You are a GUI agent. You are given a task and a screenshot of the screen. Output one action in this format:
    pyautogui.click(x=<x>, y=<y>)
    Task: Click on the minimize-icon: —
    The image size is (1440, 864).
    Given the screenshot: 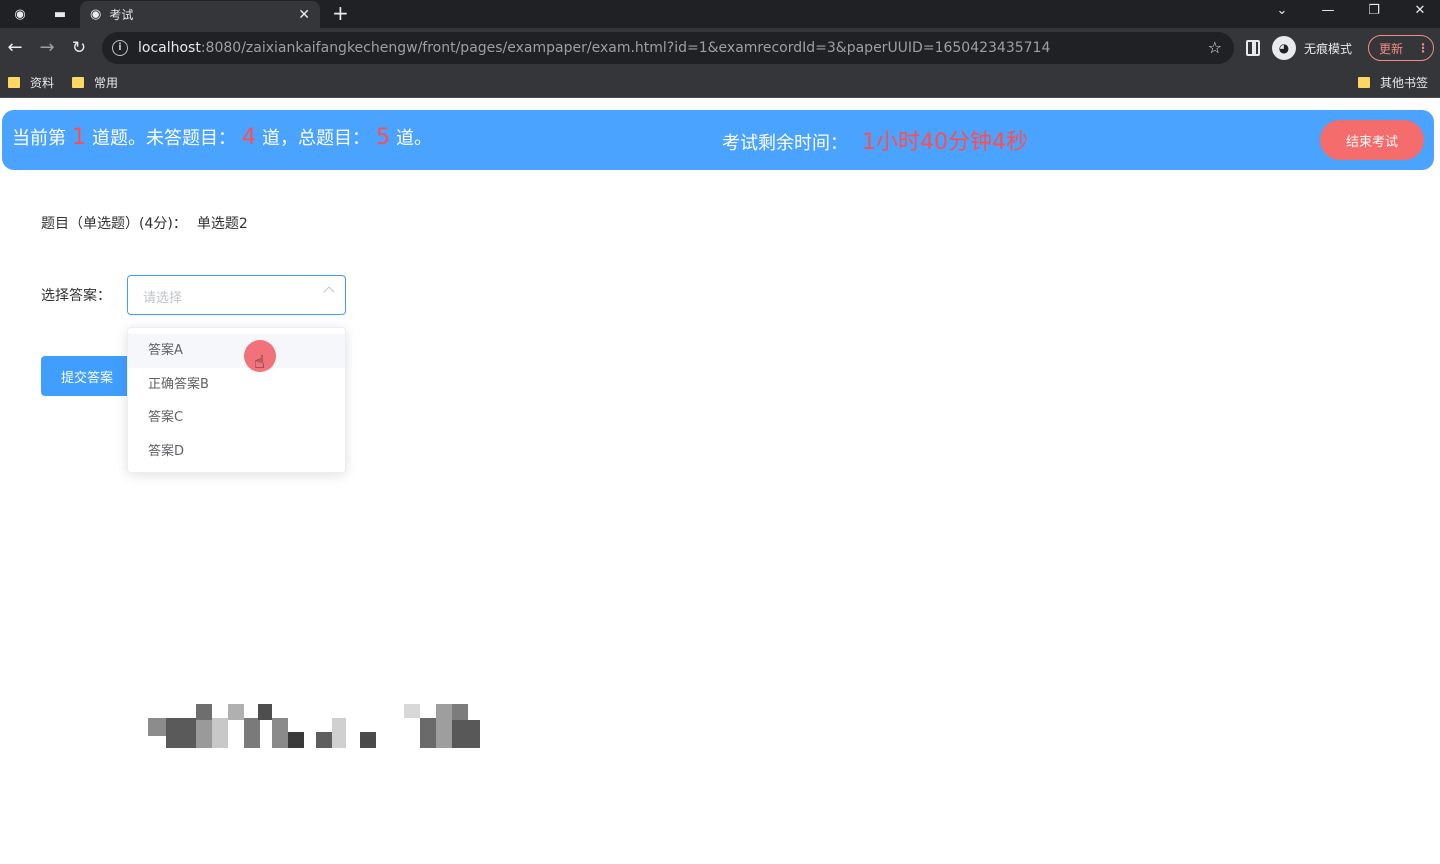 What is the action you would take?
    pyautogui.click(x=1328, y=10)
    